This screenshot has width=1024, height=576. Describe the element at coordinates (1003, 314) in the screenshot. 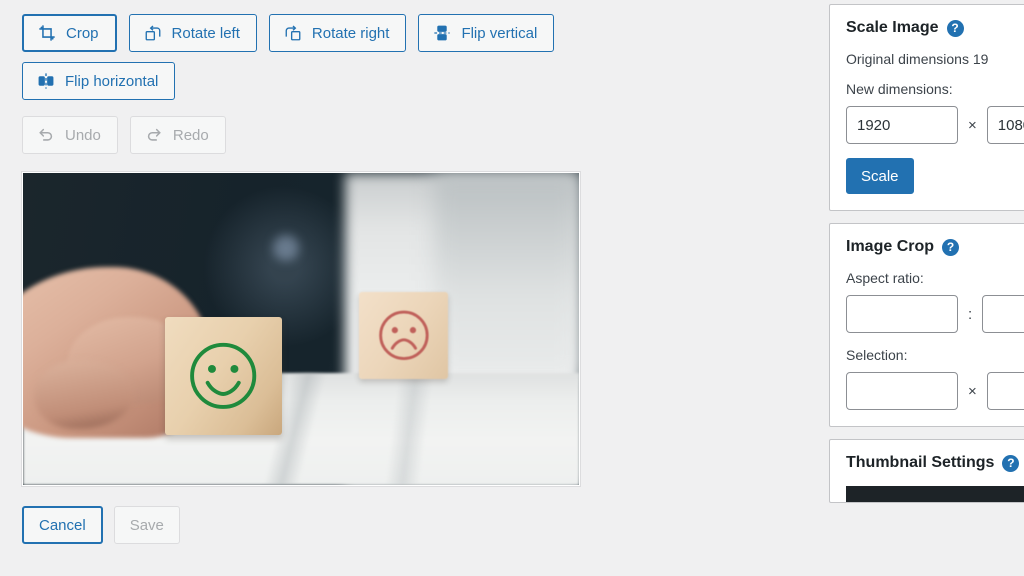

I see `aspect-ratio-height-input` at that location.